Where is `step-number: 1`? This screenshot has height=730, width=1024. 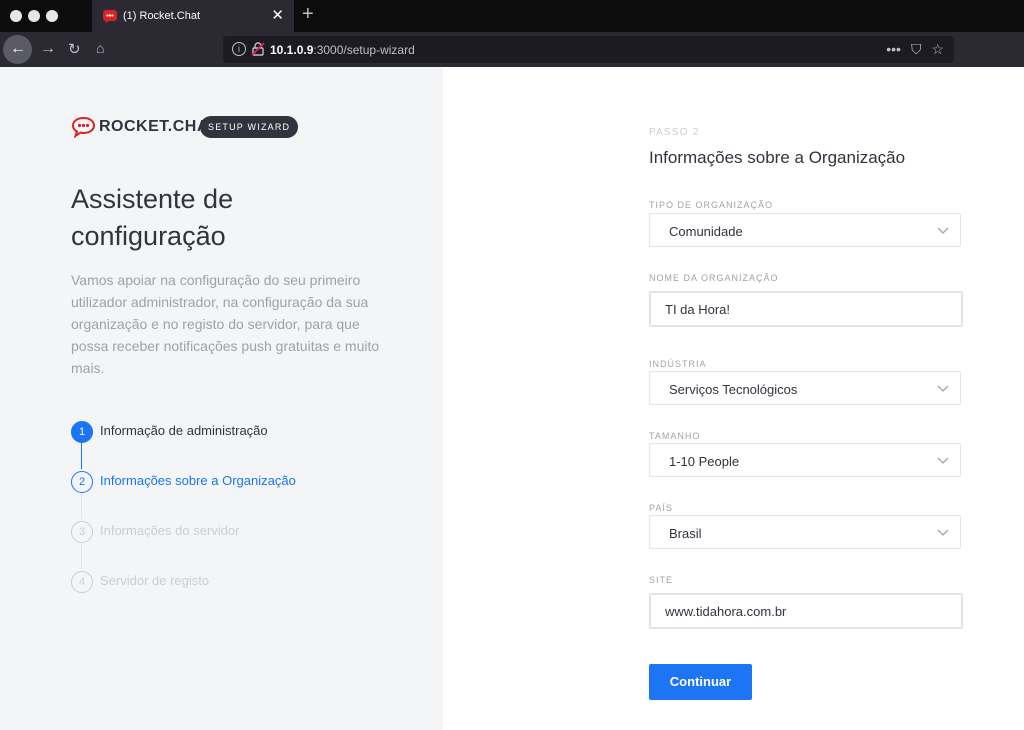
step-number: 1 is located at coordinates (82, 432).